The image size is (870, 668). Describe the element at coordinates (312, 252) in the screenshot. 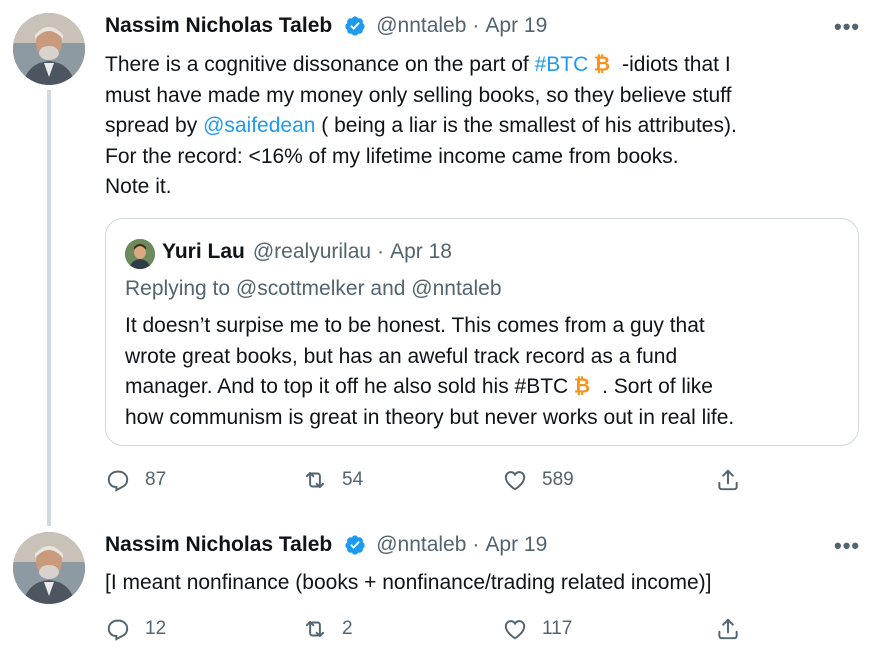

I see `quoted-author-handle: @realyurilau` at that location.